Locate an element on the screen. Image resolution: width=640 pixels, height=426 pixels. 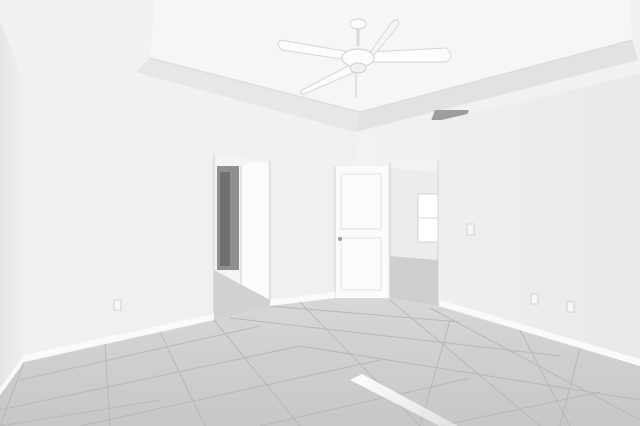
open-hallway-door is located at coordinates (254, 230).